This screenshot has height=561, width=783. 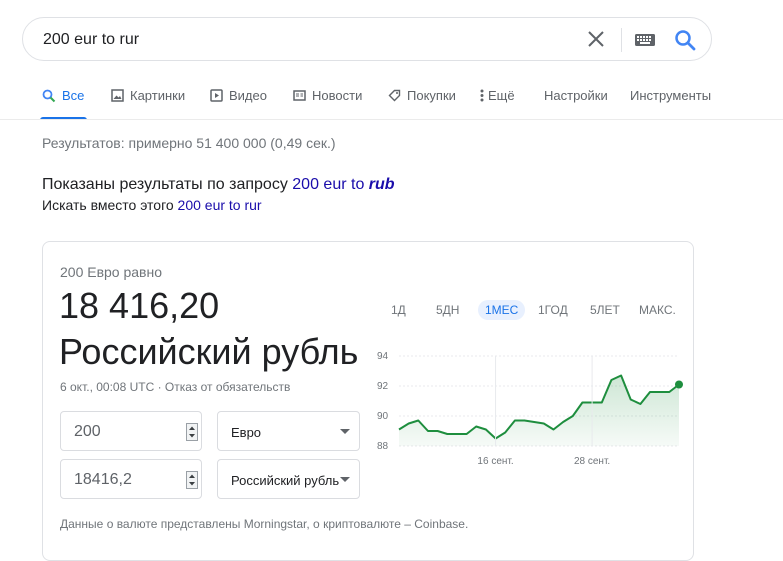 I want to click on corrected-query-plain: 200 eur to, so click(x=330, y=184).